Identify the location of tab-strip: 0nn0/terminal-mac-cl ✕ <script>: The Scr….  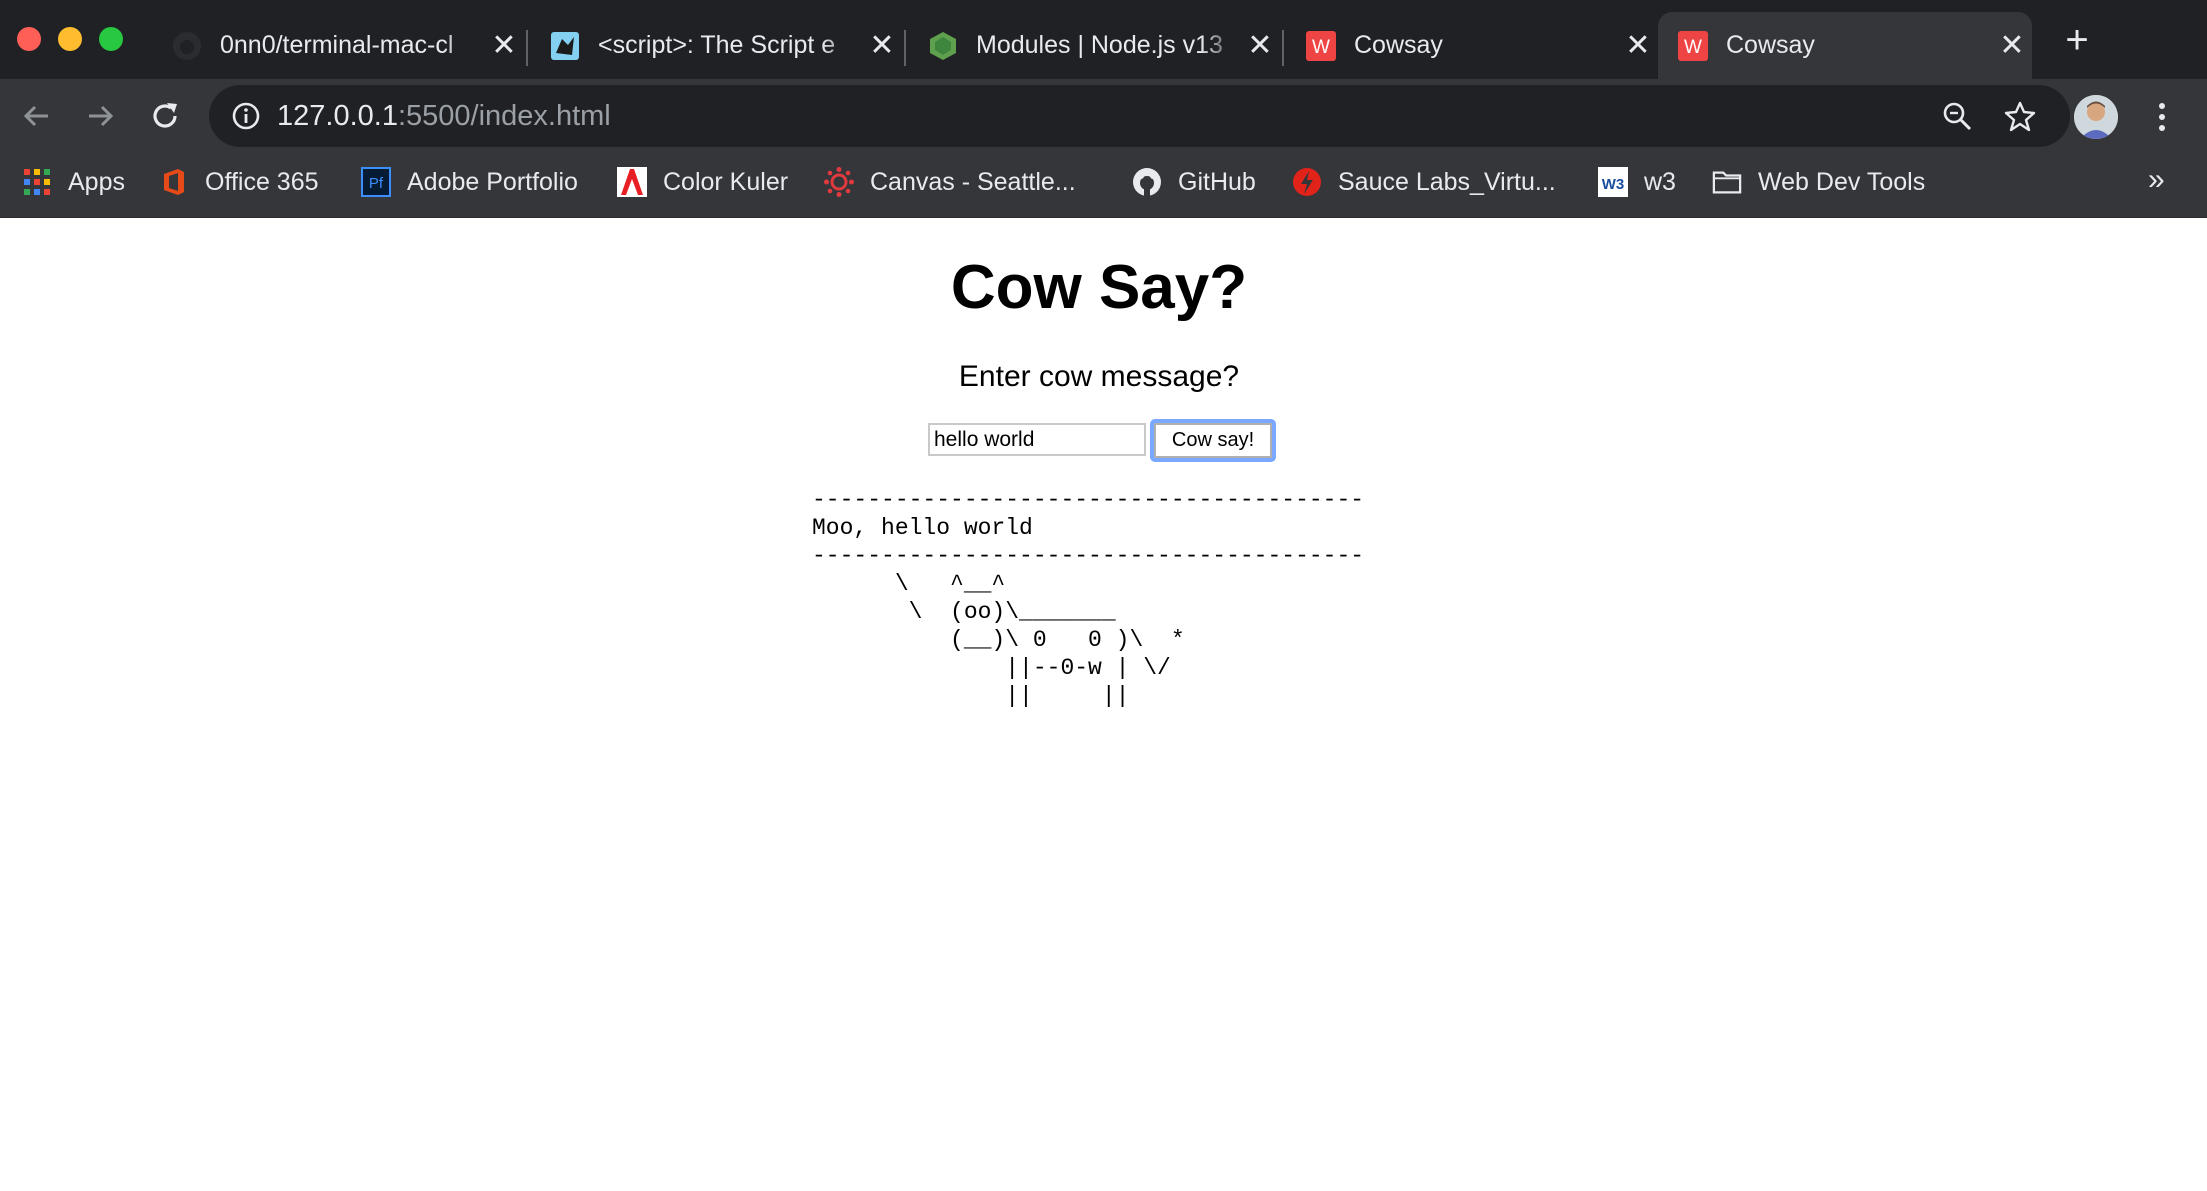
(1103, 39).